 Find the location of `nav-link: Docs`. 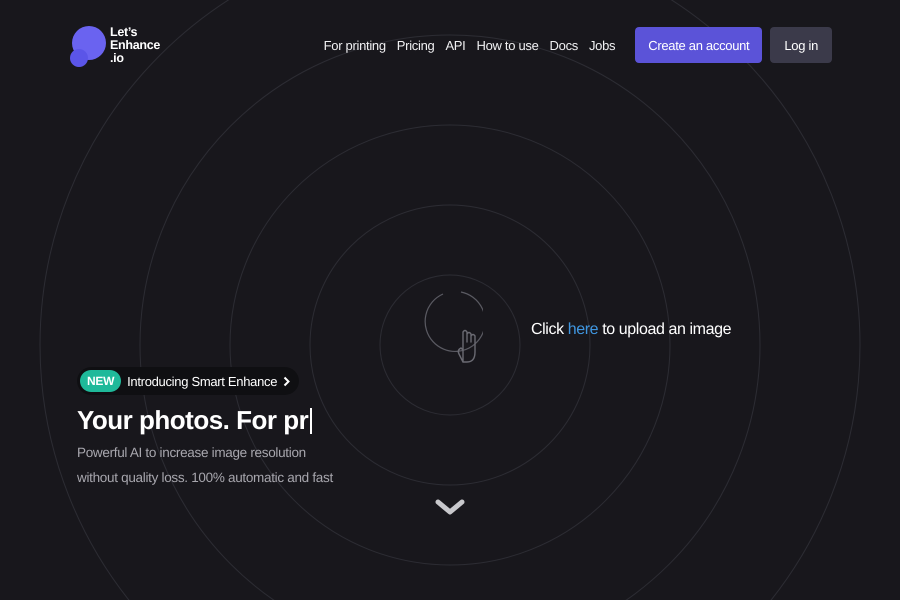

nav-link: Docs is located at coordinates (564, 45).